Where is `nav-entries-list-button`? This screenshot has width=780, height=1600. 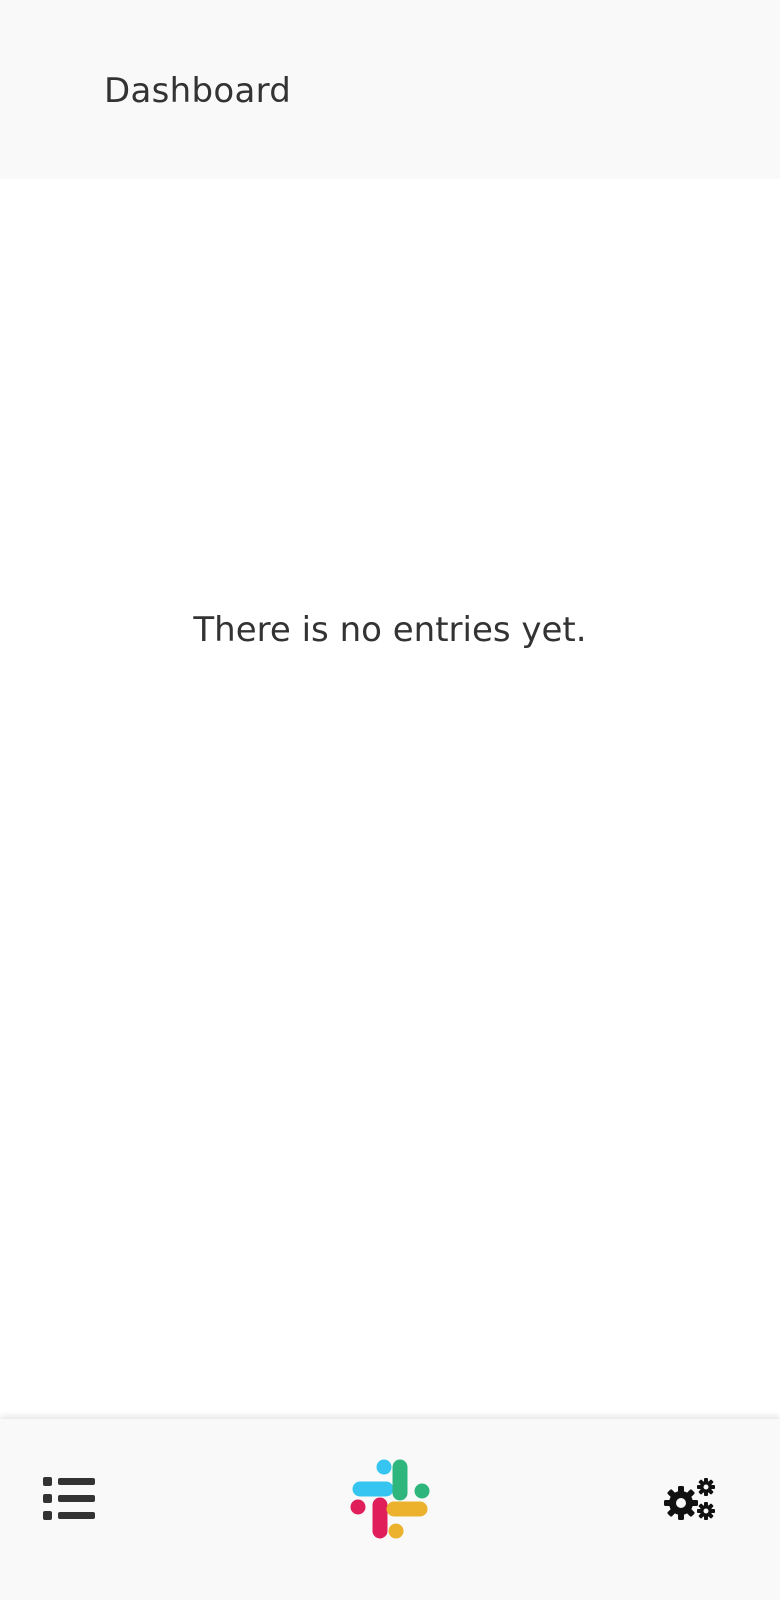
nav-entries-list-button is located at coordinates (70, 1499).